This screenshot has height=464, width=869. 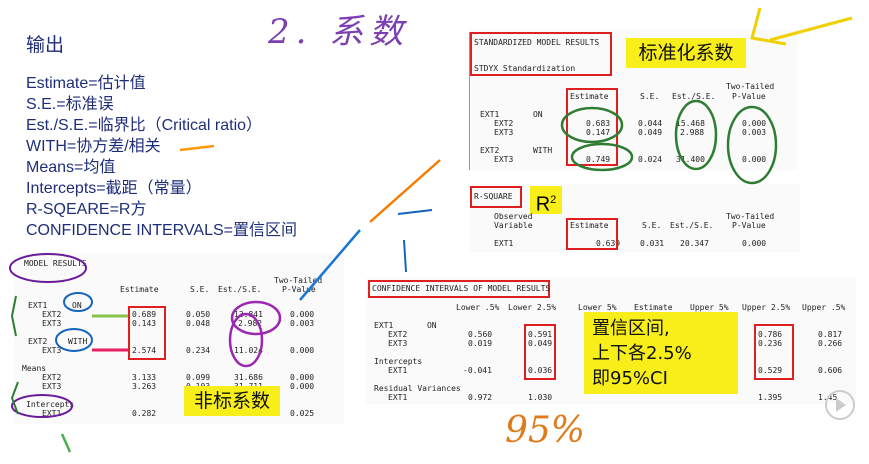 What do you see at coordinates (540, 352) in the screenshot?
I see `ci-lower-box` at bounding box center [540, 352].